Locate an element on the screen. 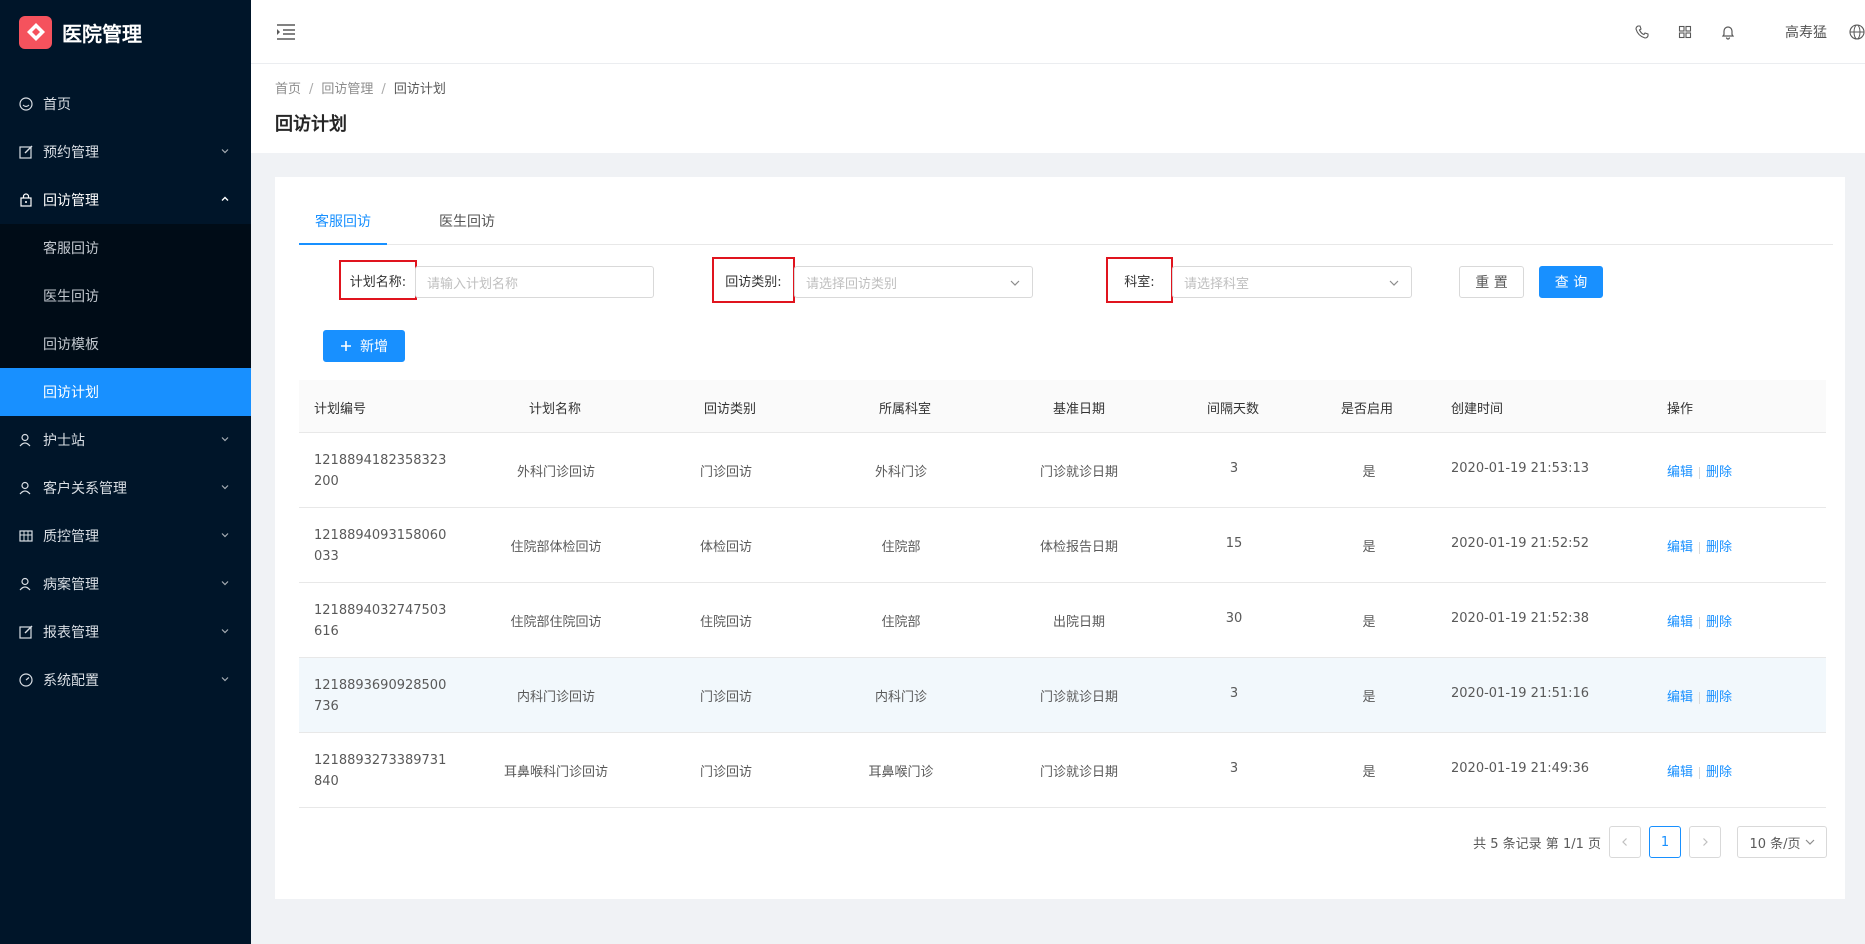 The height and width of the screenshot is (944, 1865). tab-doctor: 医生回访 is located at coordinates (467, 221).